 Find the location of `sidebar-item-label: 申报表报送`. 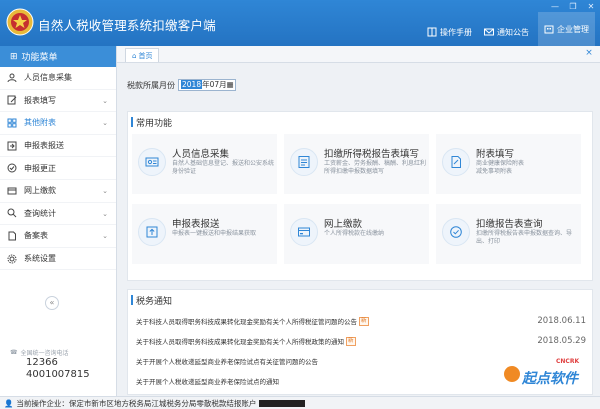

sidebar-item-label: 申报表报送 is located at coordinates (44, 146).